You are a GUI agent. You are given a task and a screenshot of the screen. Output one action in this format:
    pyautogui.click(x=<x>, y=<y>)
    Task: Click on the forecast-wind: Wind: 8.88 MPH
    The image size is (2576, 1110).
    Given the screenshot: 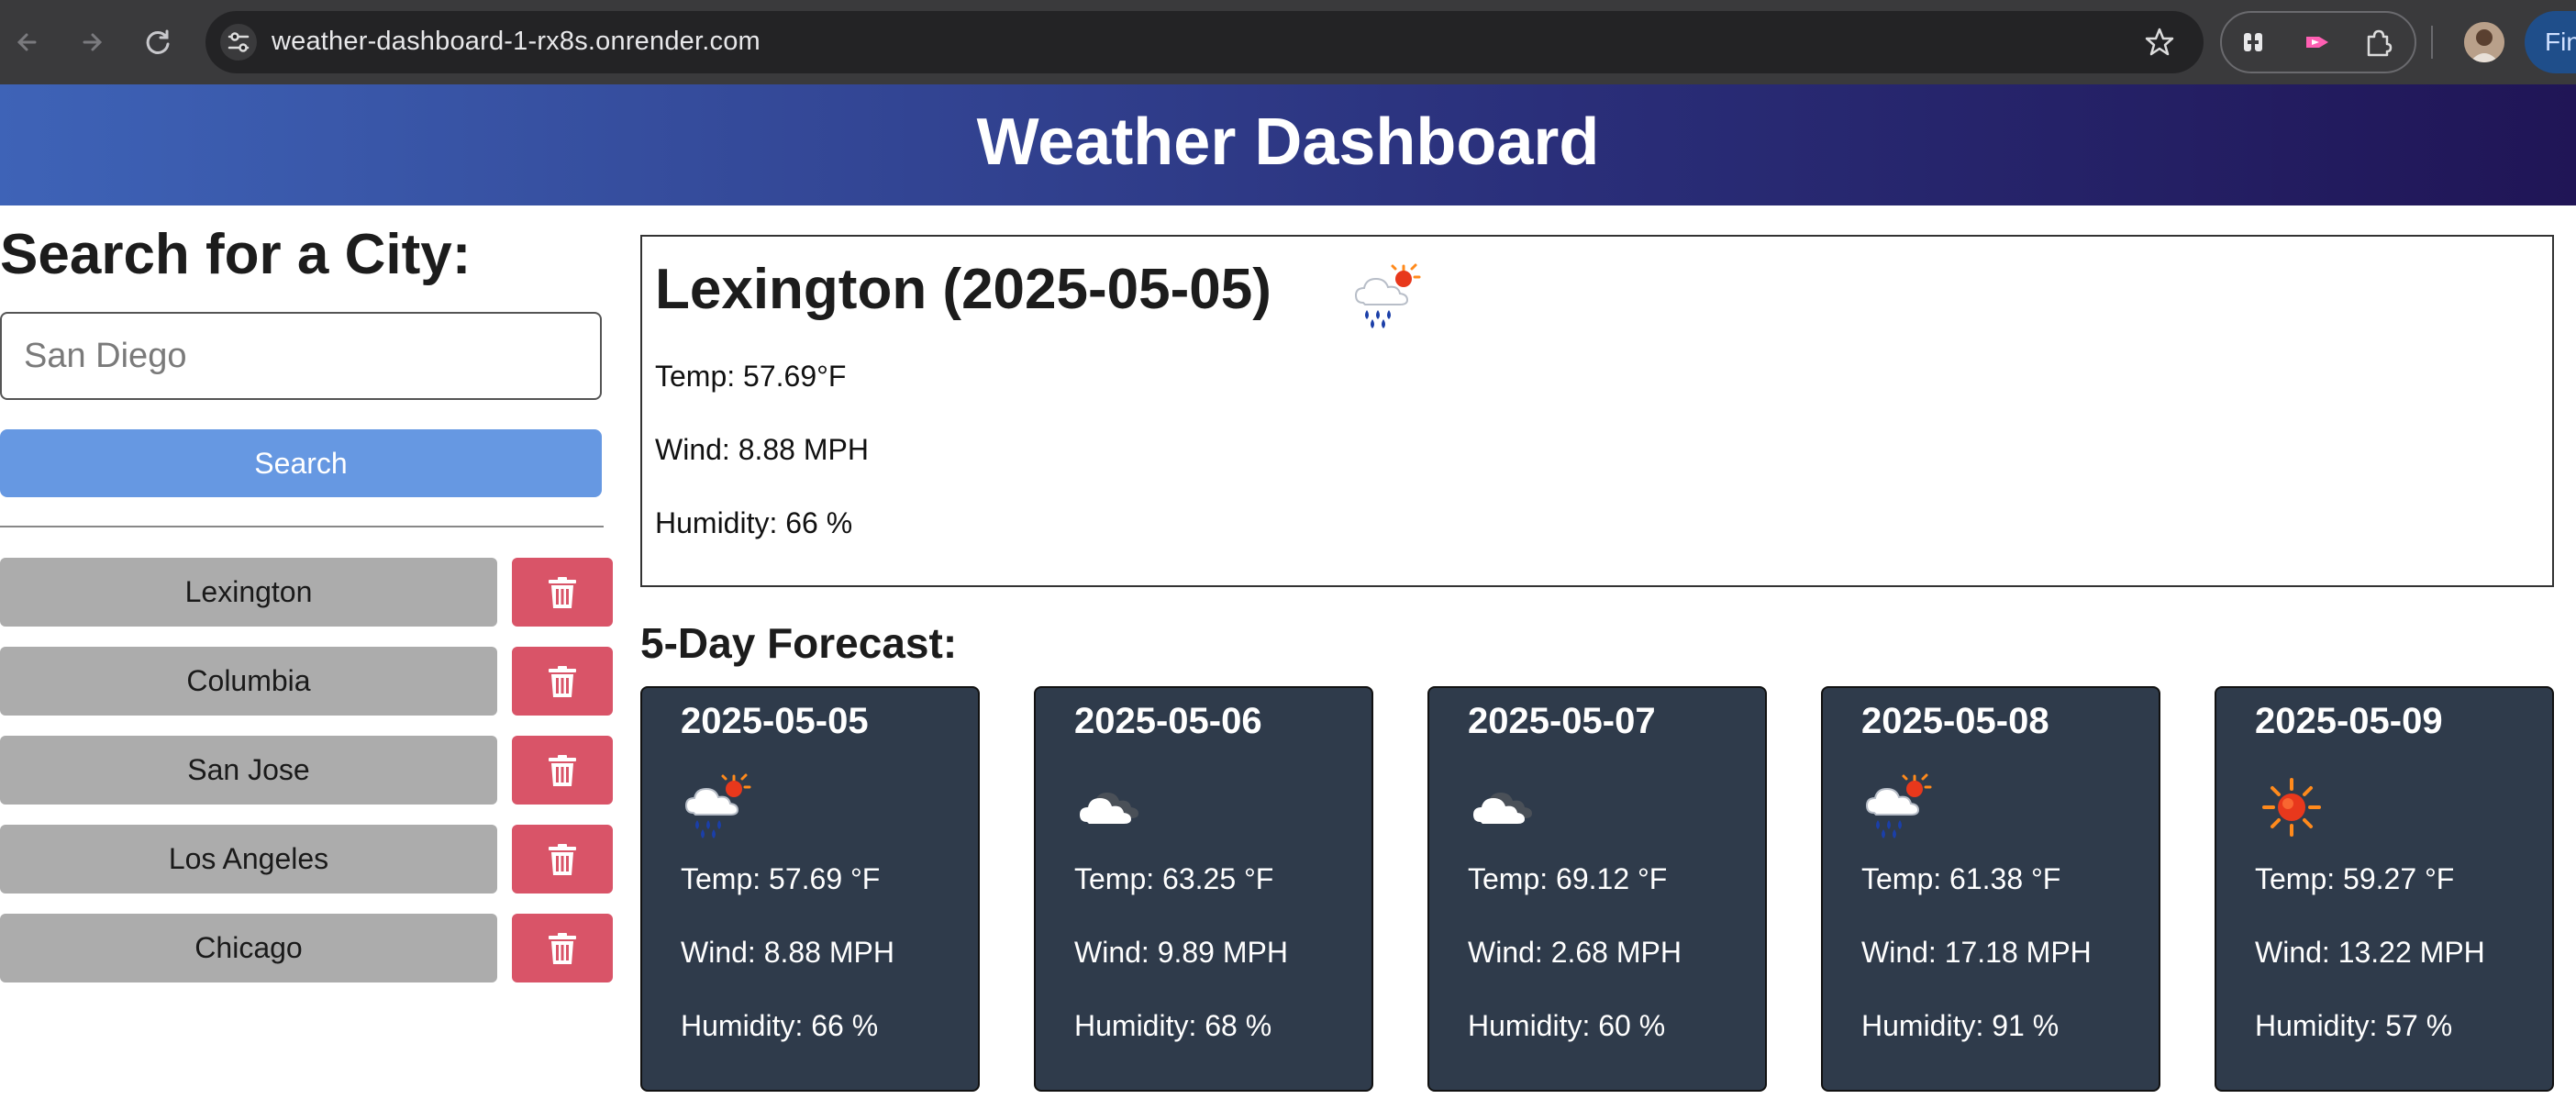 What is the action you would take?
    pyautogui.click(x=787, y=953)
    